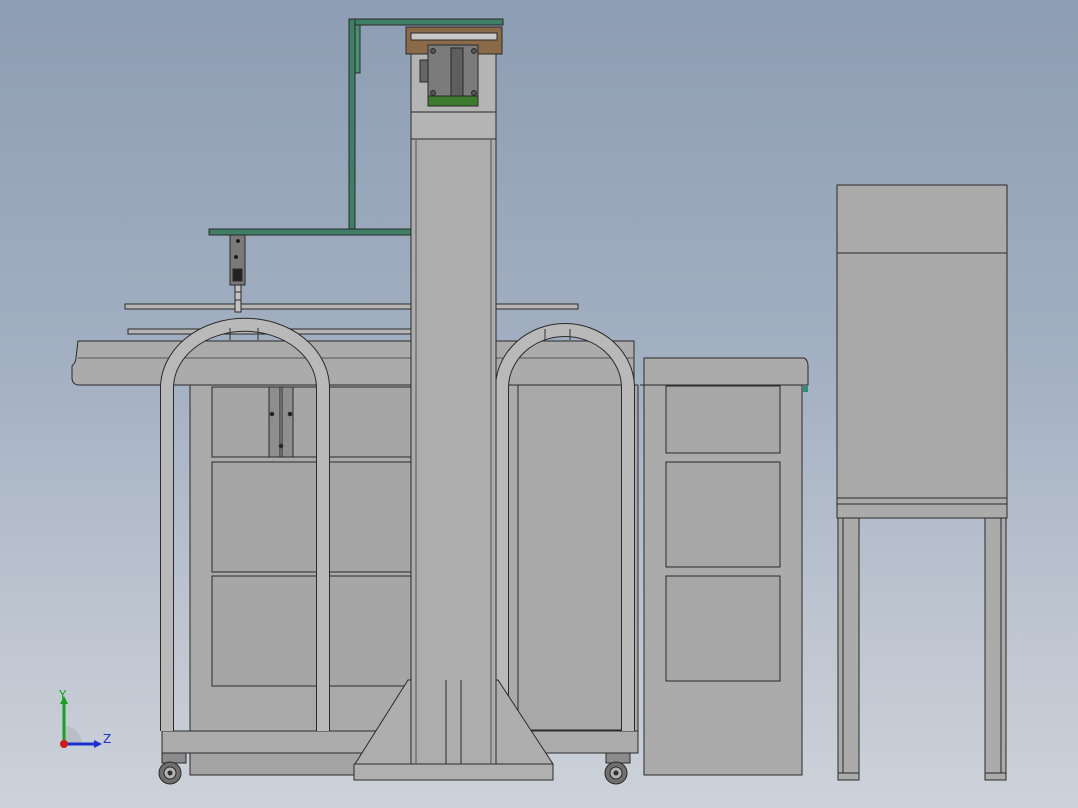  What do you see at coordinates (723, 419) in the screenshot?
I see `cabinet-window-top` at bounding box center [723, 419].